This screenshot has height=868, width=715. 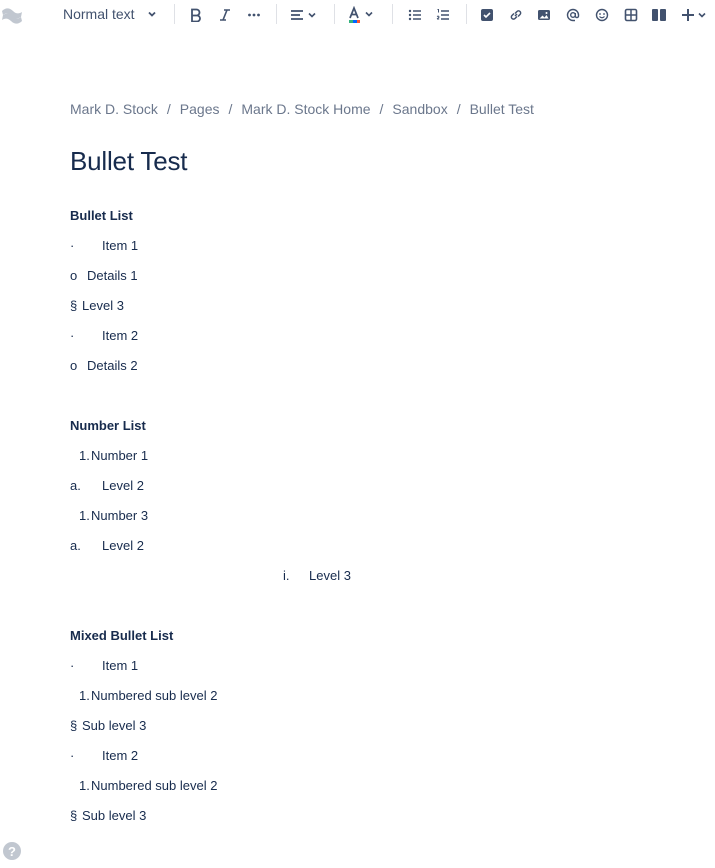 I want to click on breadcrumb-item-current: Bullet Test, so click(x=502, y=109).